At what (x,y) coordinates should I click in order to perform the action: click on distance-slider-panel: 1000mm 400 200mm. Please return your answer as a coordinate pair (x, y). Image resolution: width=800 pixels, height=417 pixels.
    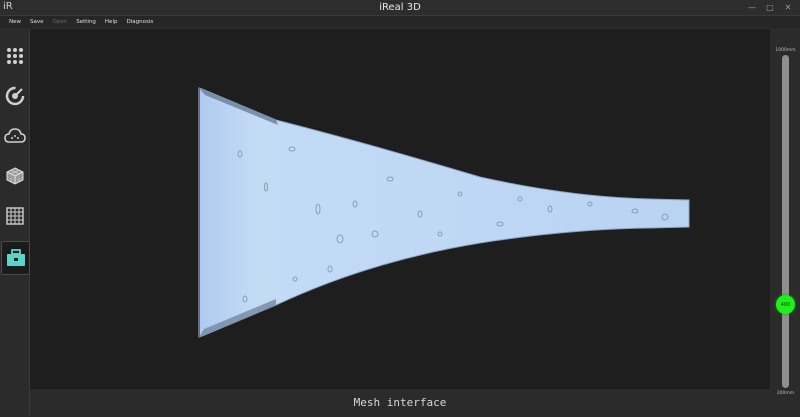
    Looking at the image, I should click on (785, 222).